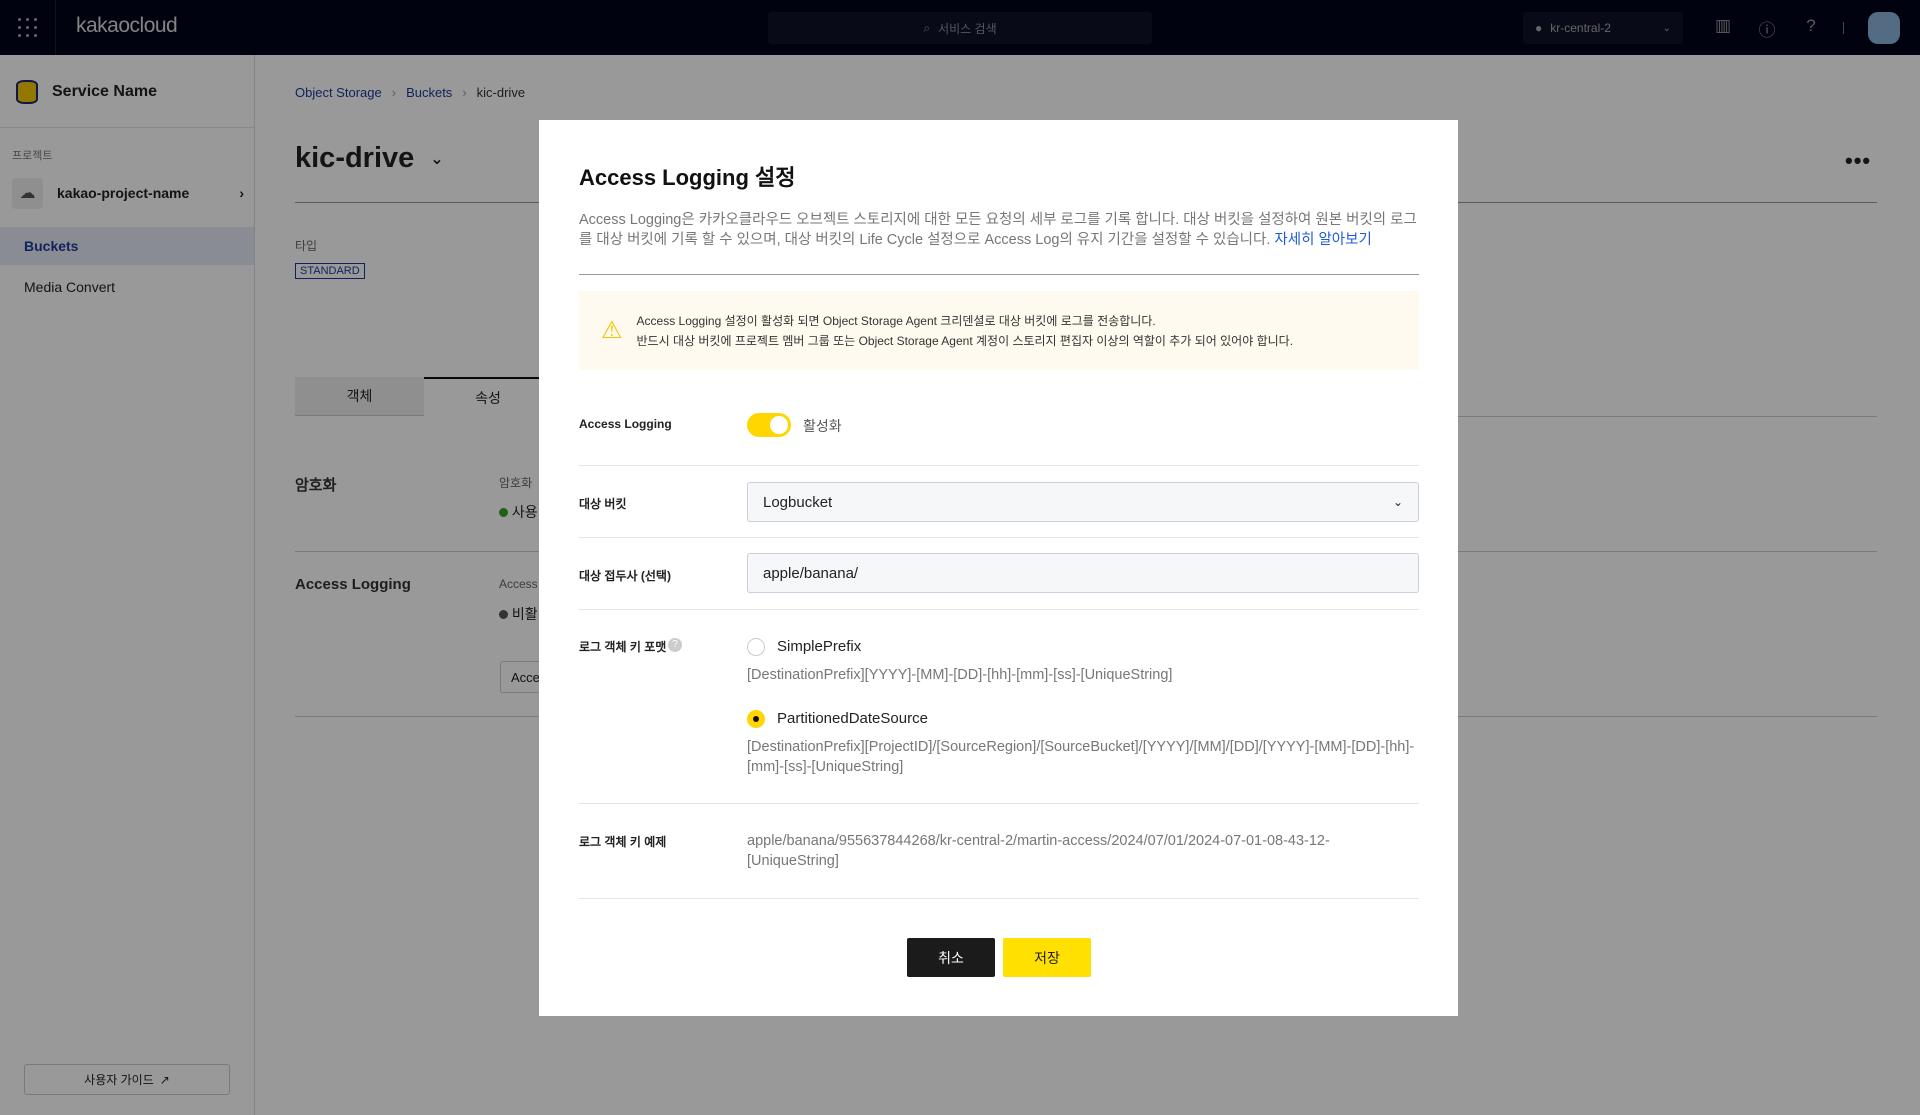  I want to click on learn-more-link: 자세히 알아보기, so click(1322, 240).